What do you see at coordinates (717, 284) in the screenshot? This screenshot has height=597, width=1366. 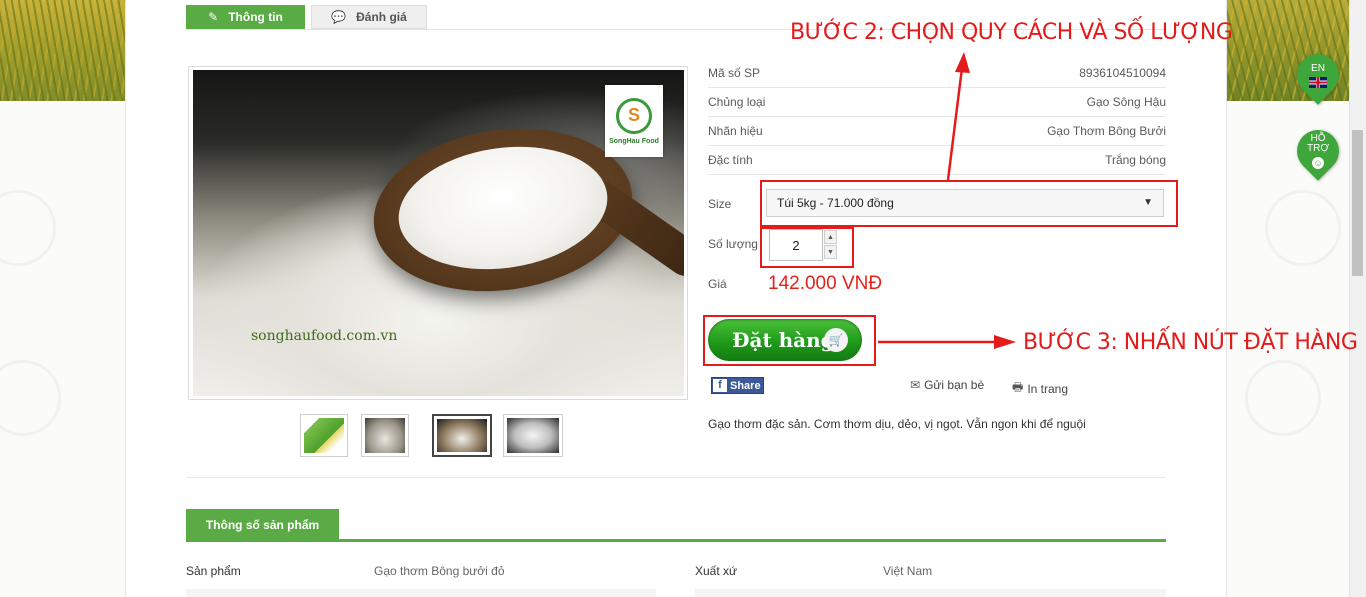 I see `price-label: Giá` at bounding box center [717, 284].